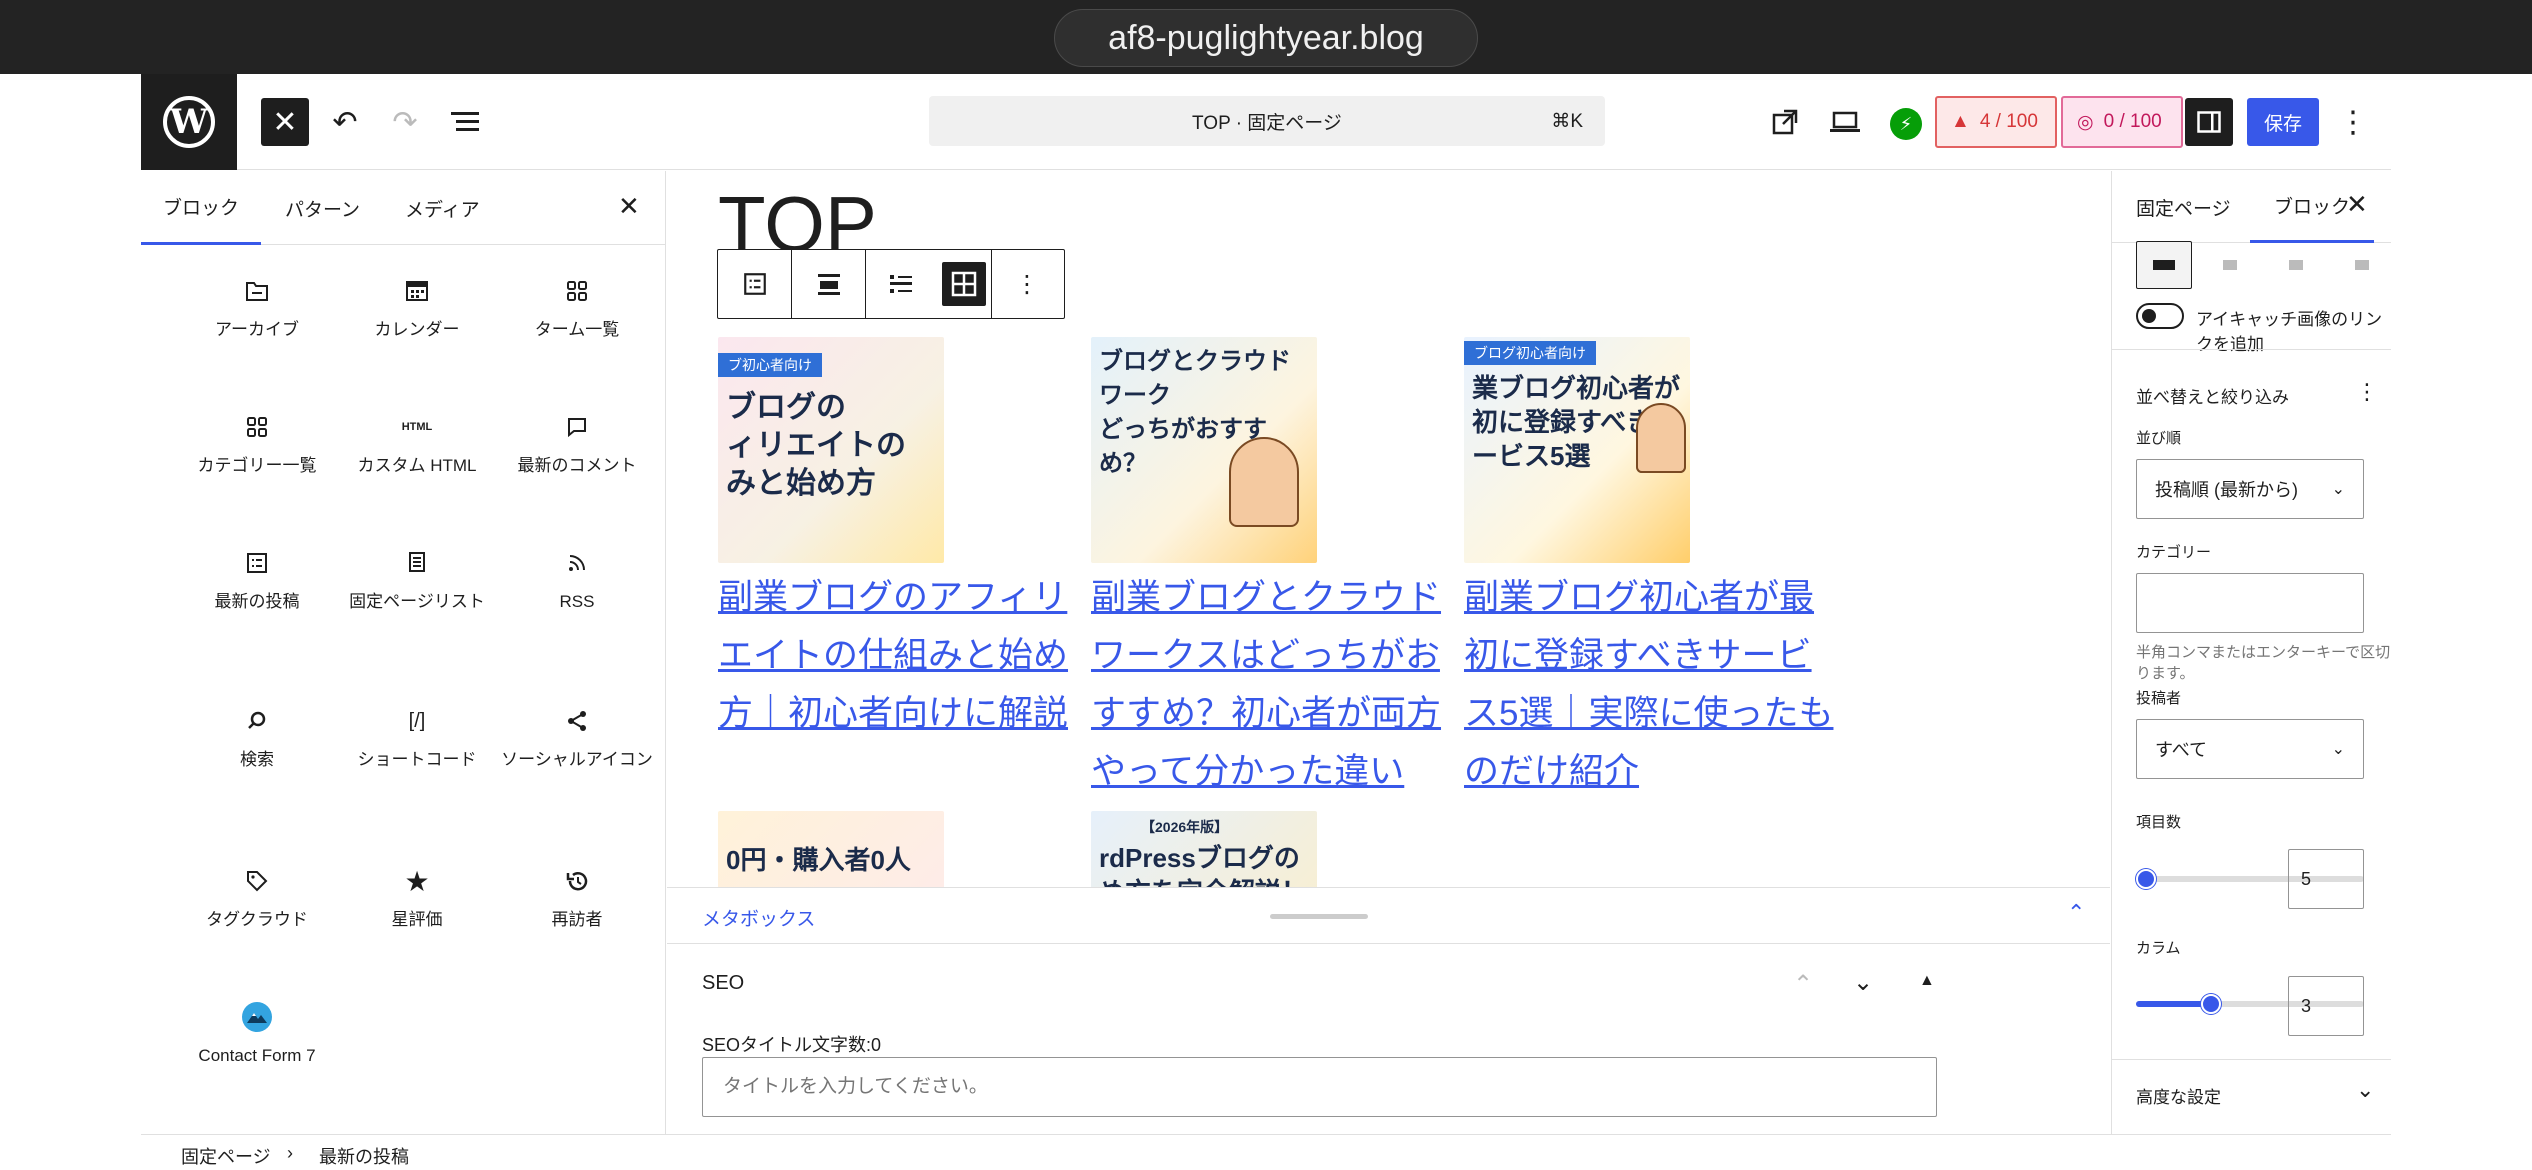 Image resolution: width=2532 pixels, height=1170 pixels. What do you see at coordinates (1845, 122) in the screenshot?
I see `device-preview-icon` at bounding box center [1845, 122].